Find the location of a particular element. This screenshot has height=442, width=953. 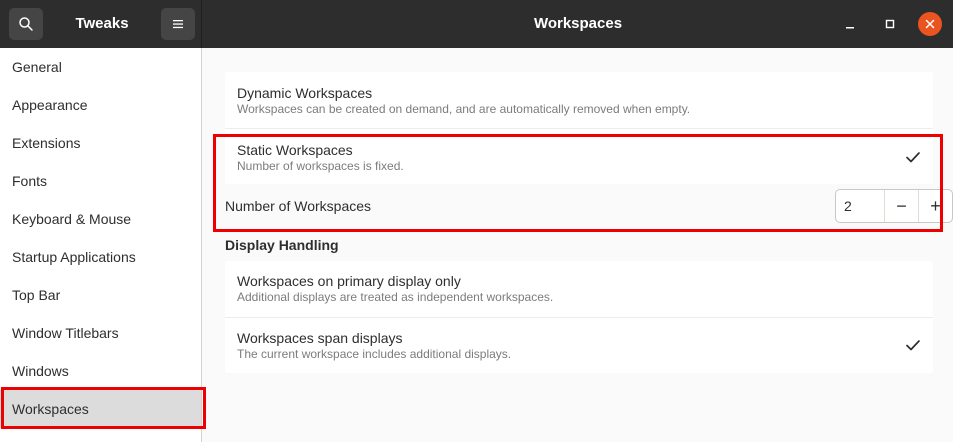

hamburger-menu-icon is located at coordinates (178, 24).